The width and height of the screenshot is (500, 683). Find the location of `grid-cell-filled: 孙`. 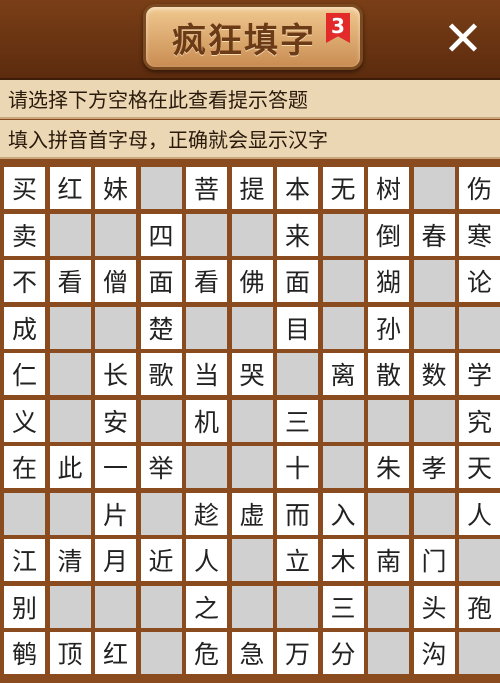

grid-cell-filled: 孙 is located at coordinates (388, 327).